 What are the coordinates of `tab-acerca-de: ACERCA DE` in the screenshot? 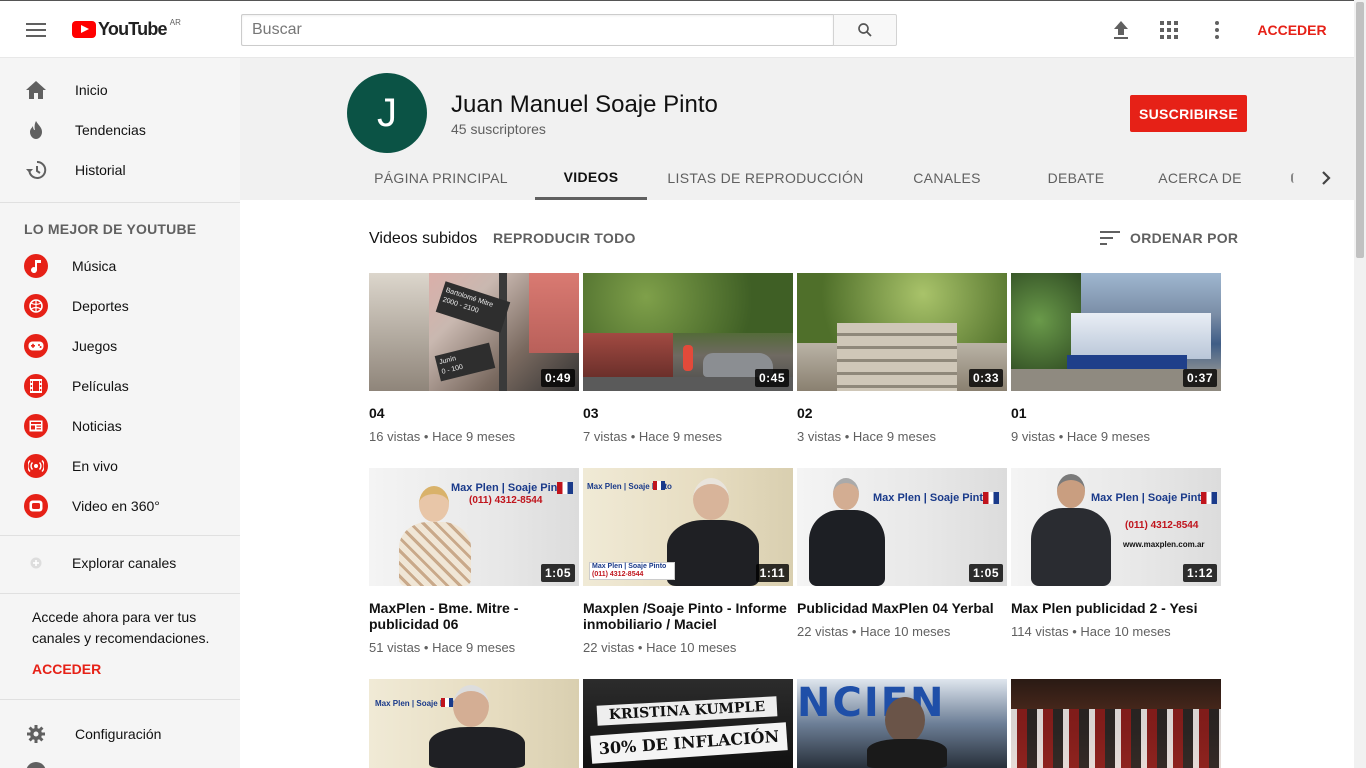 It's located at (1200, 178).